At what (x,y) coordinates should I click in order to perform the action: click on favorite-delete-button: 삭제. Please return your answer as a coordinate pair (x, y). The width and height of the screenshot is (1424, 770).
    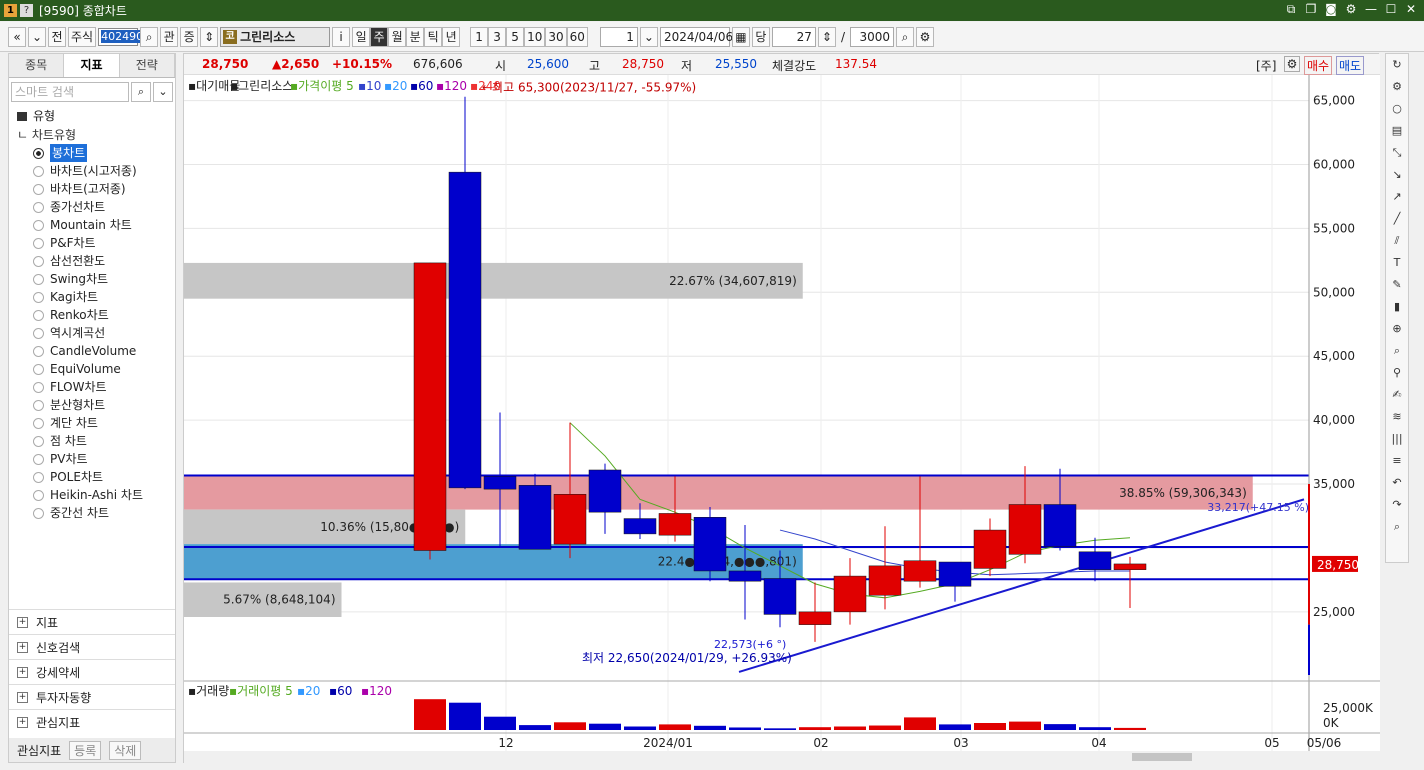
    Looking at the image, I should click on (125, 750).